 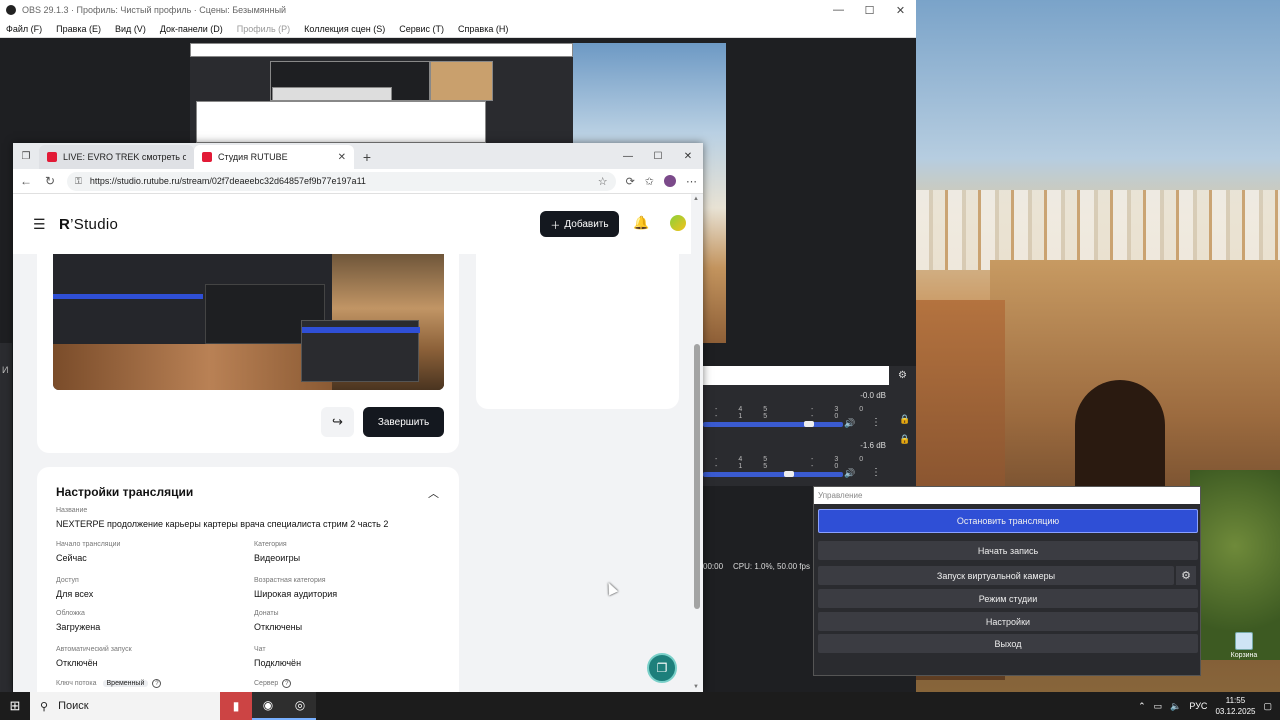 What do you see at coordinates (125, 683) in the screenshot?
I see `stream-key-pill: Временный` at bounding box center [125, 683].